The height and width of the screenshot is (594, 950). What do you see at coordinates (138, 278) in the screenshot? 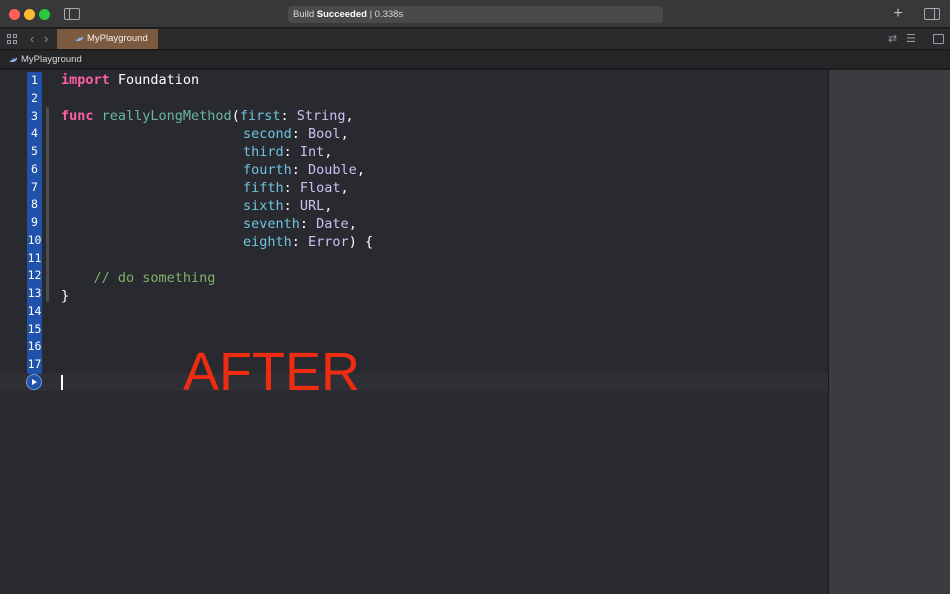
I see `code-line-12: // do something` at bounding box center [138, 278].